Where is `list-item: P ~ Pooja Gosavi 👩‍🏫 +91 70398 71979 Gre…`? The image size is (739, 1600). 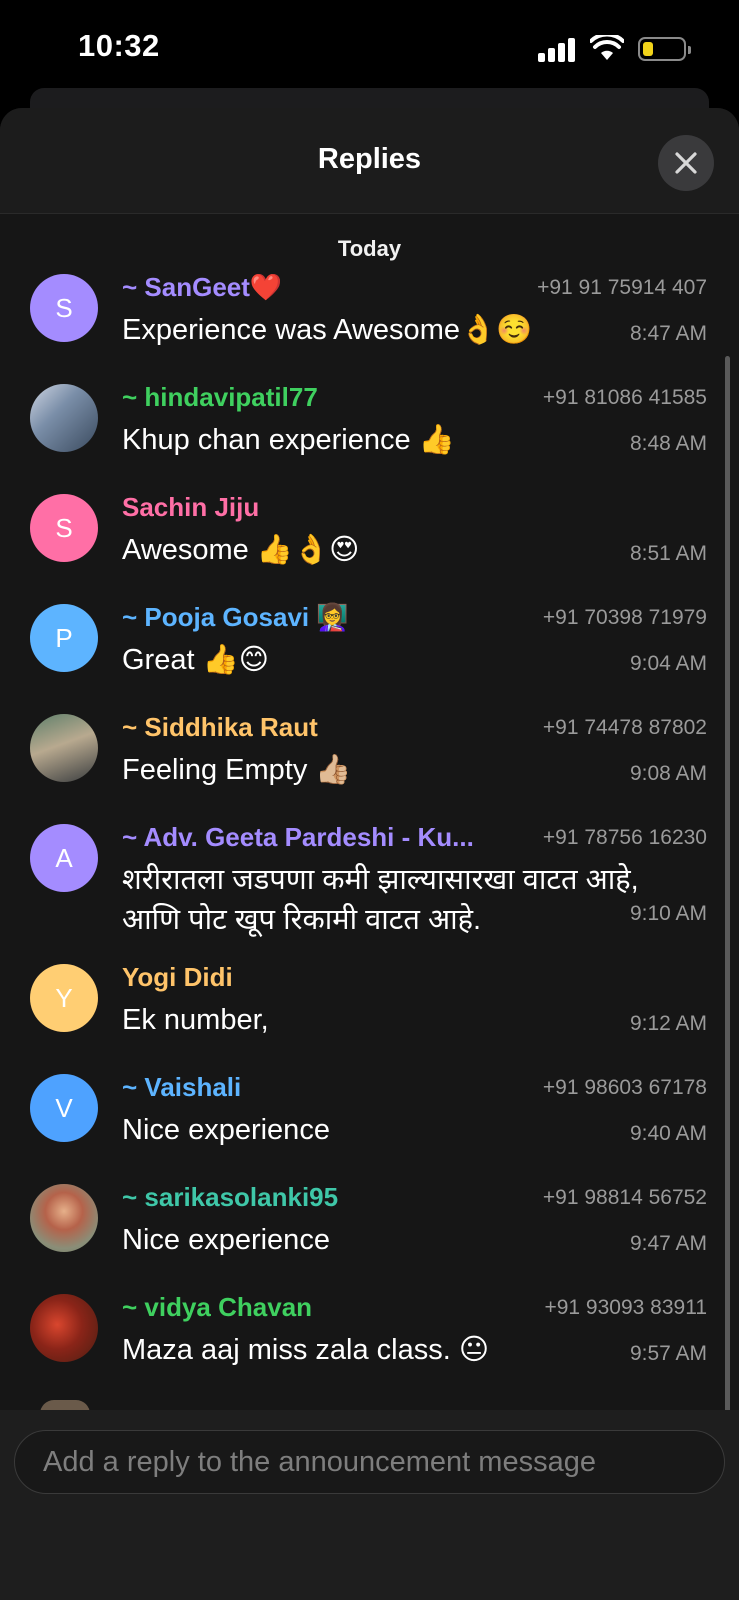
list-item: P ~ Pooja Gosavi 👩‍🏫 +91 70398 71979 Gre… is located at coordinates (369, 651).